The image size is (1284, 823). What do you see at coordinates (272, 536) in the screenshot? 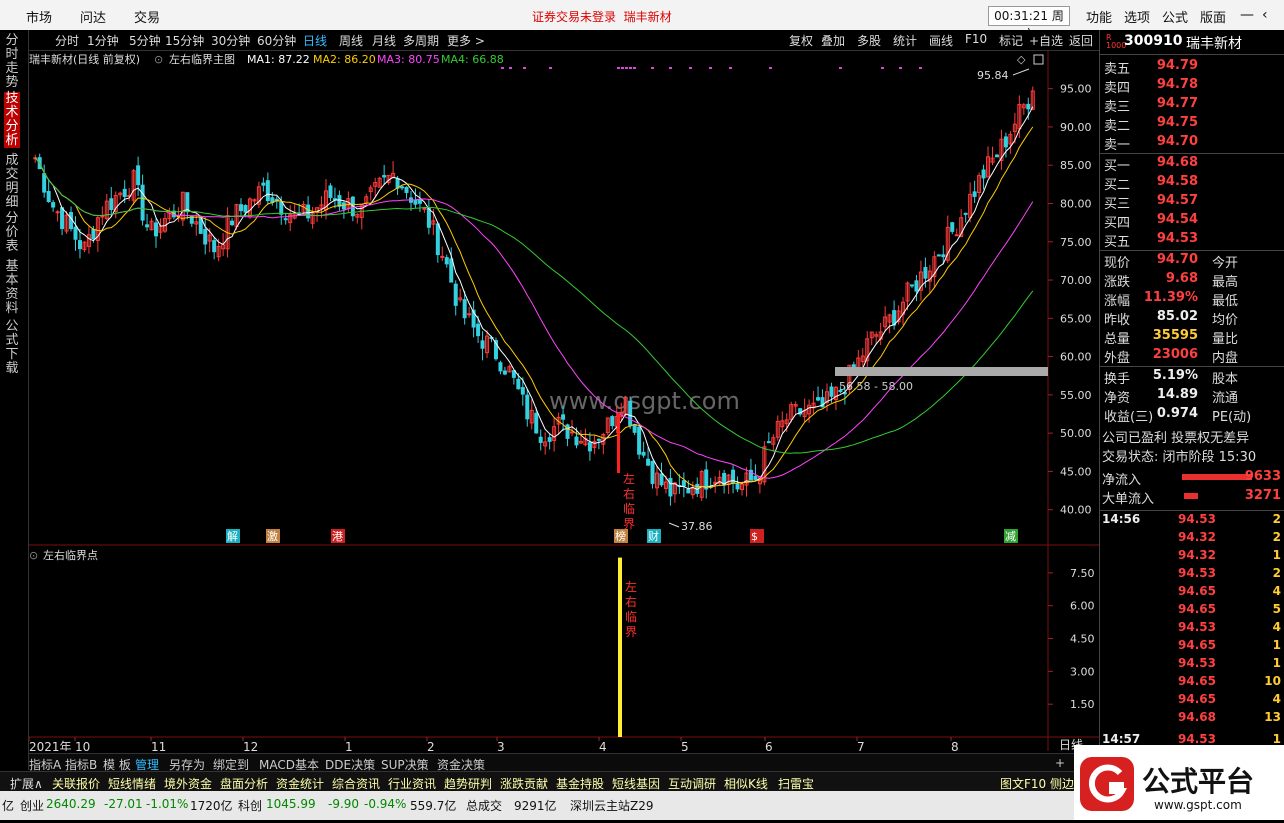
I see `event-tag: 激` at bounding box center [272, 536].